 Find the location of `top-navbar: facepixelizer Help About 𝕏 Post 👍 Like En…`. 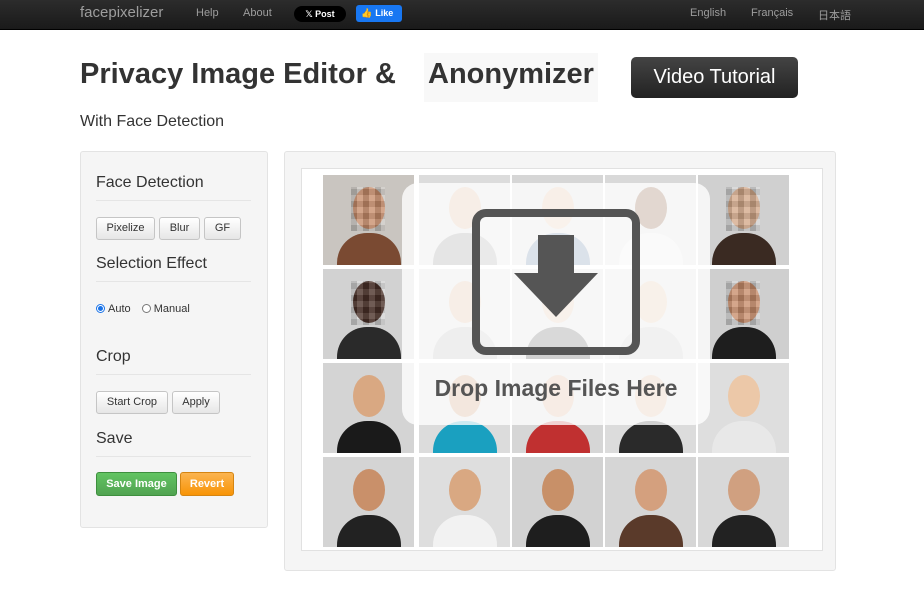

top-navbar: facepixelizer Help About 𝕏 Post 👍 Like En… is located at coordinates (462, 15).